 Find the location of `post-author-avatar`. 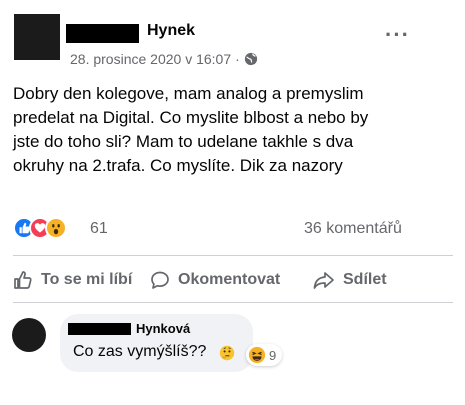

post-author-avatar is located at coordinates (37, 37).